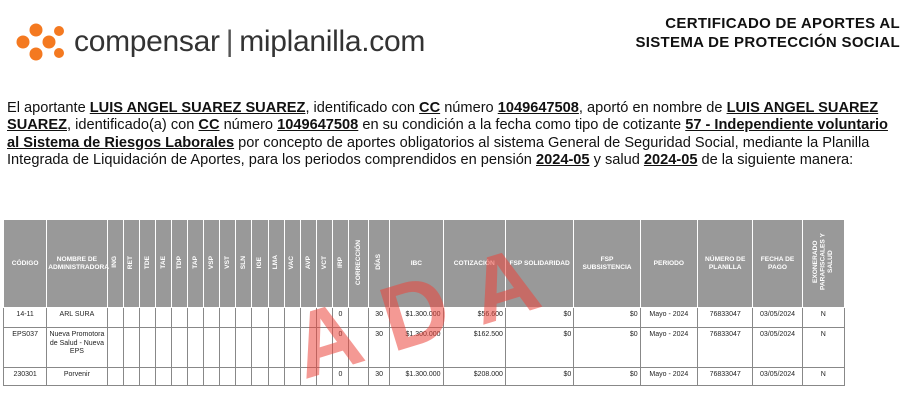  Describe the element at coordinates (652, 108) in the screenshot. I see `statement-text: , aportó en nombre de` at that location.